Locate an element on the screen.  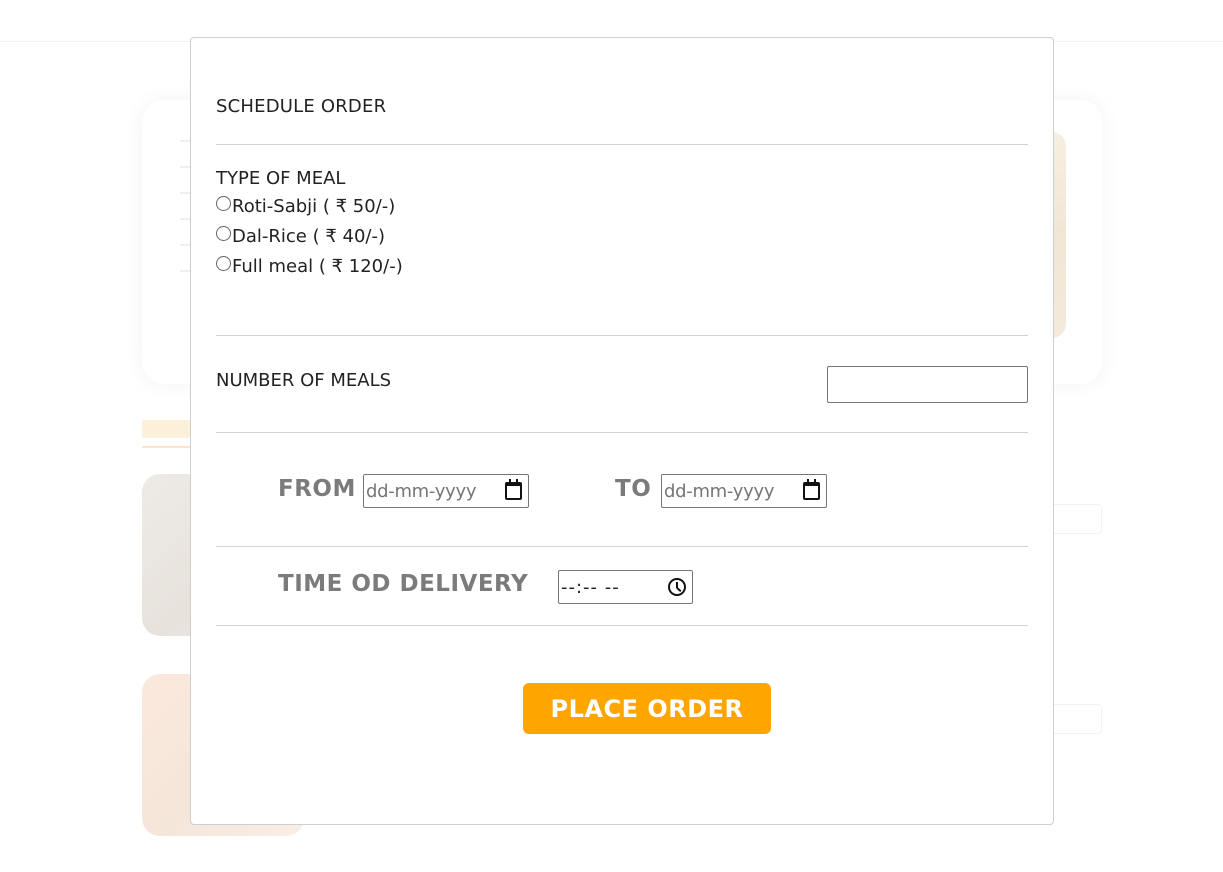
meal-option-roti-sabji: Roti-Sabji ( ₹ 50/-) is located at coordinates (309, 206).